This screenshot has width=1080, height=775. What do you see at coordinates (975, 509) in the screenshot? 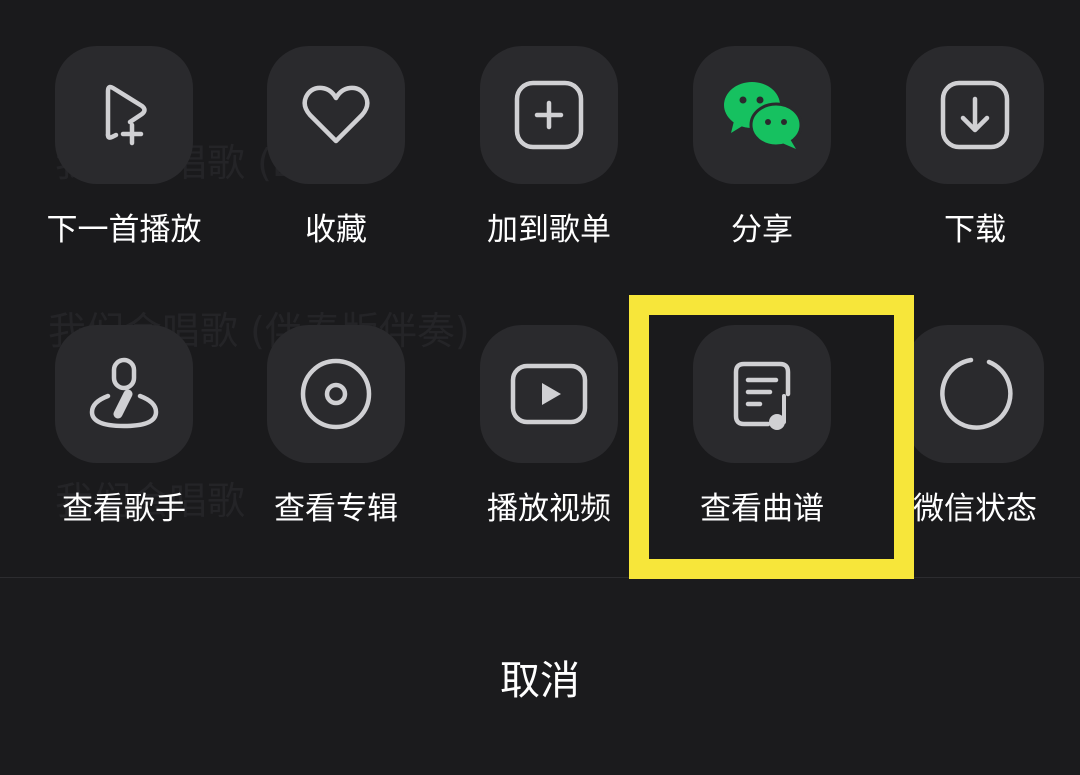
I see `action-label: 微信状态` at bounding box center [975, 509].